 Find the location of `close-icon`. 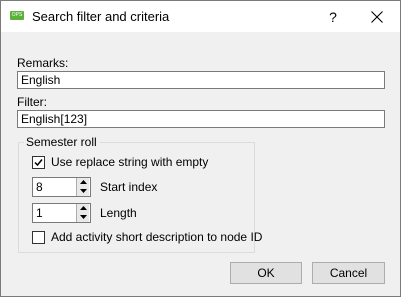

close-icon is located at coordinates (377, 17).